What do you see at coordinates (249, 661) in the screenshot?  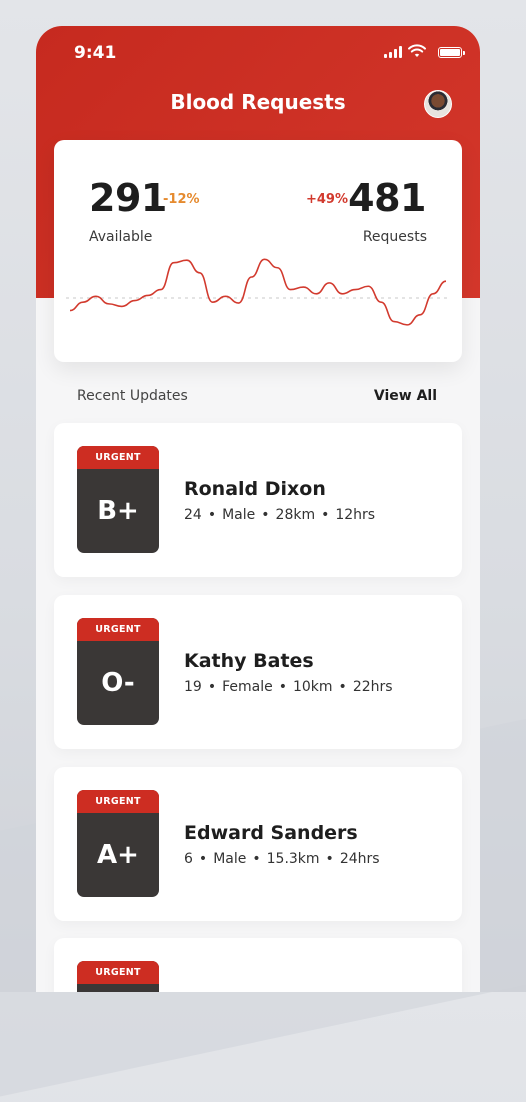 I see `requester-name: Kathy Bates` at bounding box center [249, 661].